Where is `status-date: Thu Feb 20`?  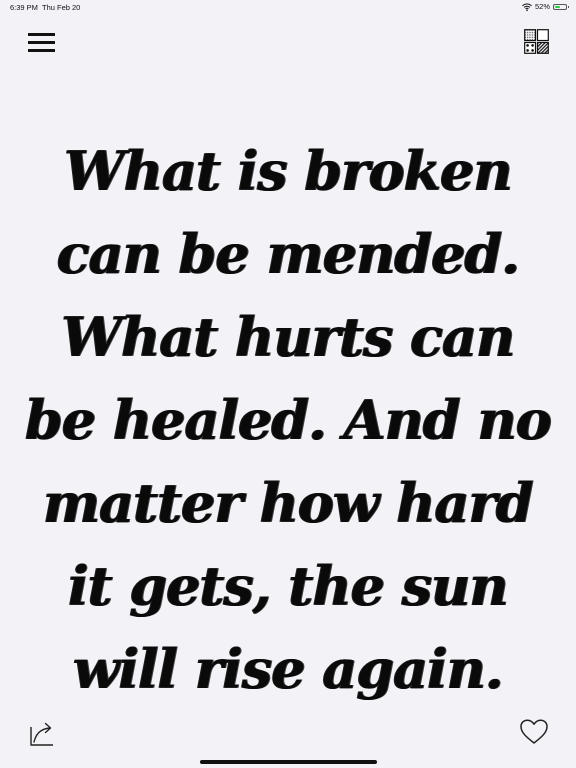 status-date: Thu Feb 20 is located at coordinates (61, 7).